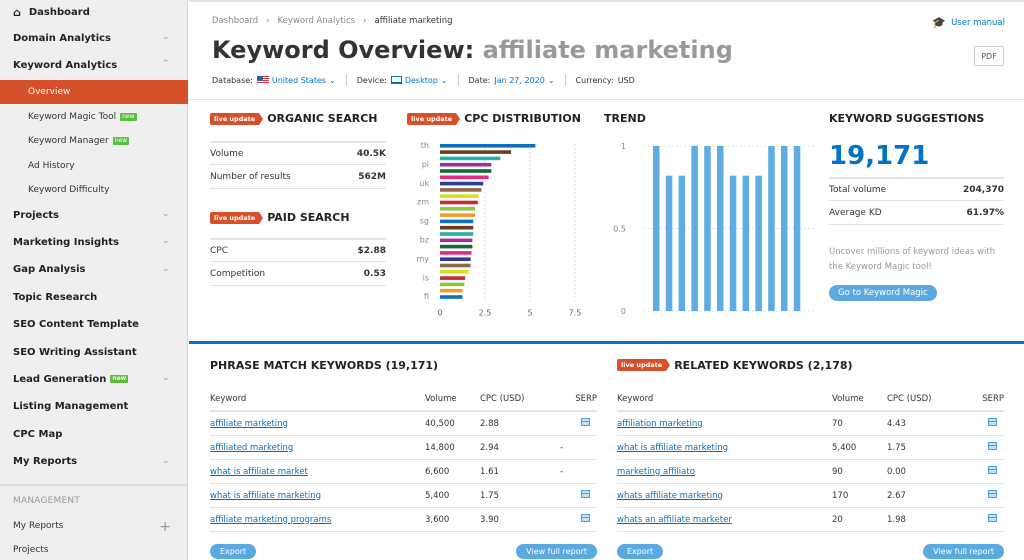  What do you see at coordinates (883, 293) in the screenshot?
I see `go-to-keyword-magic-button: Go to Keyword Magic` at bounding box center [883, 293].